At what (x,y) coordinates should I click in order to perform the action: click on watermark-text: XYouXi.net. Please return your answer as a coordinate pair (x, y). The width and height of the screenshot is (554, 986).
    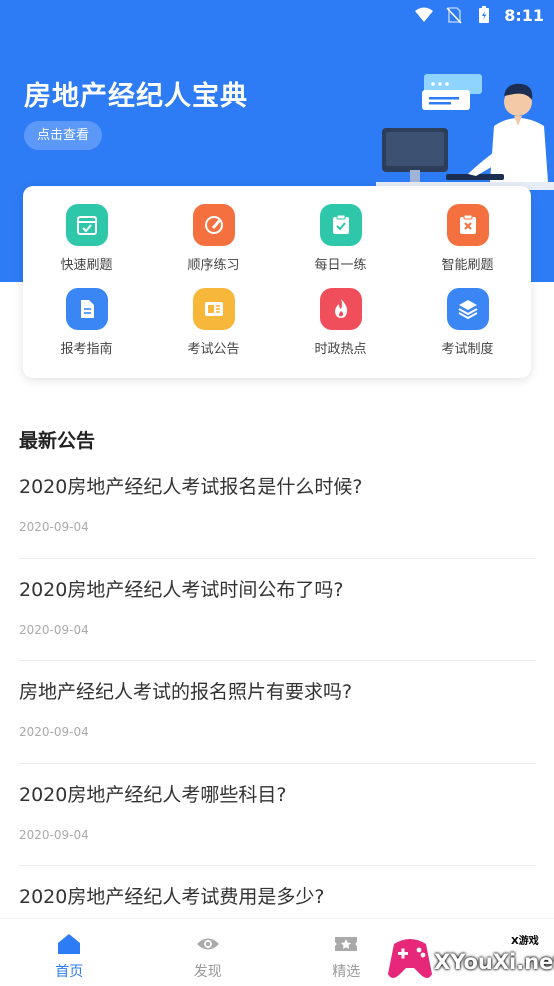
    Looking at the image, I should click on (494, 962).